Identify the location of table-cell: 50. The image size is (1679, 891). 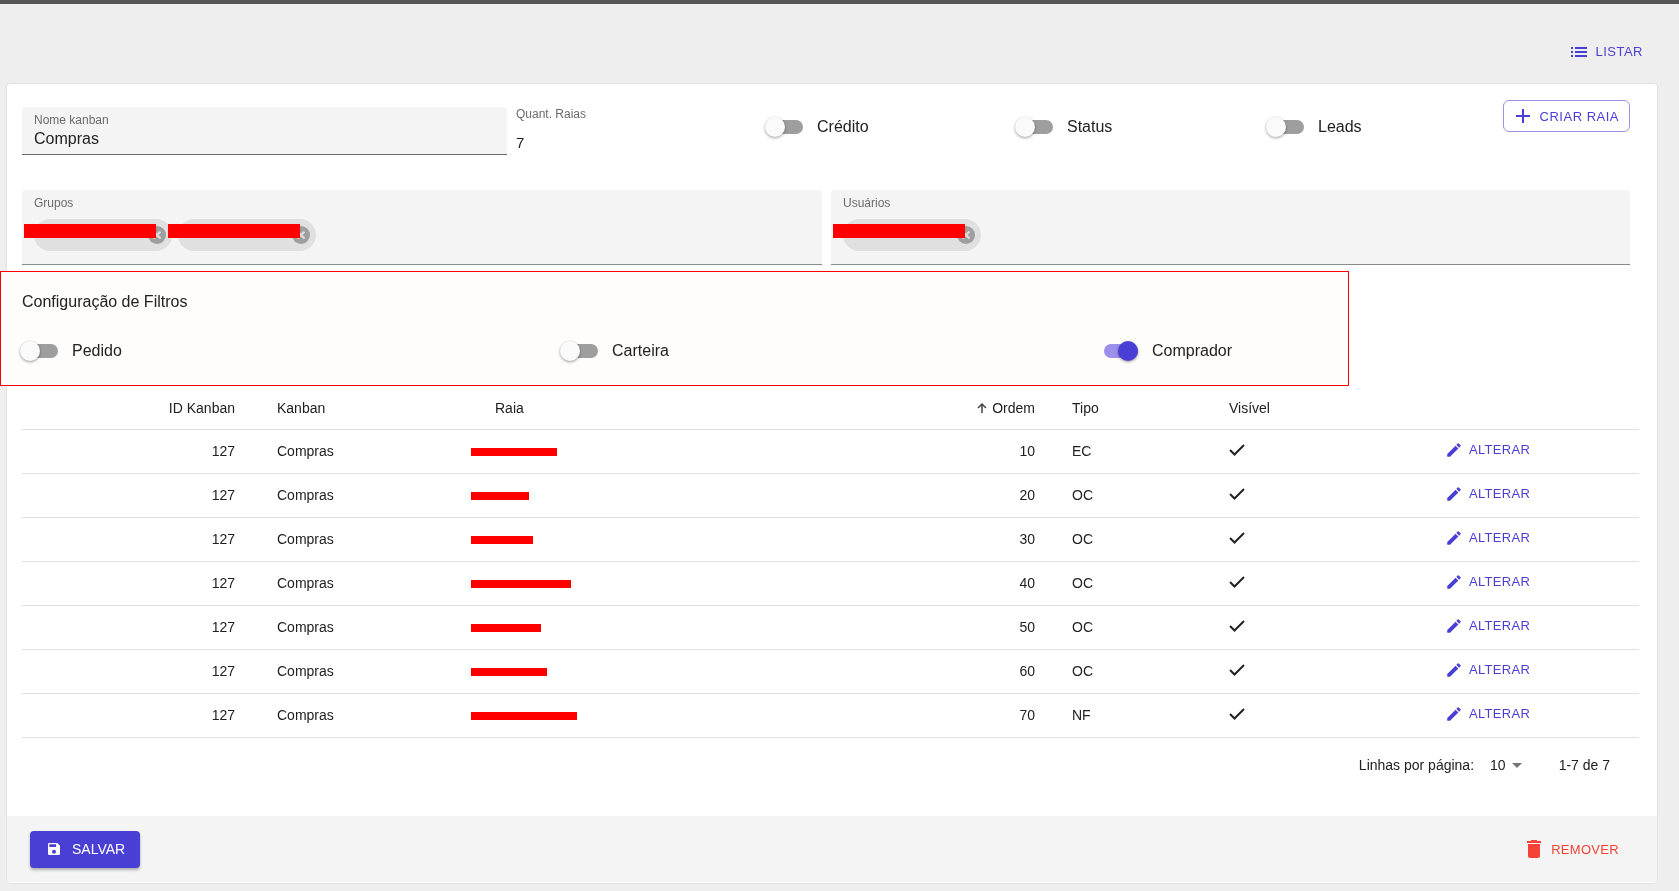
(975, 627).